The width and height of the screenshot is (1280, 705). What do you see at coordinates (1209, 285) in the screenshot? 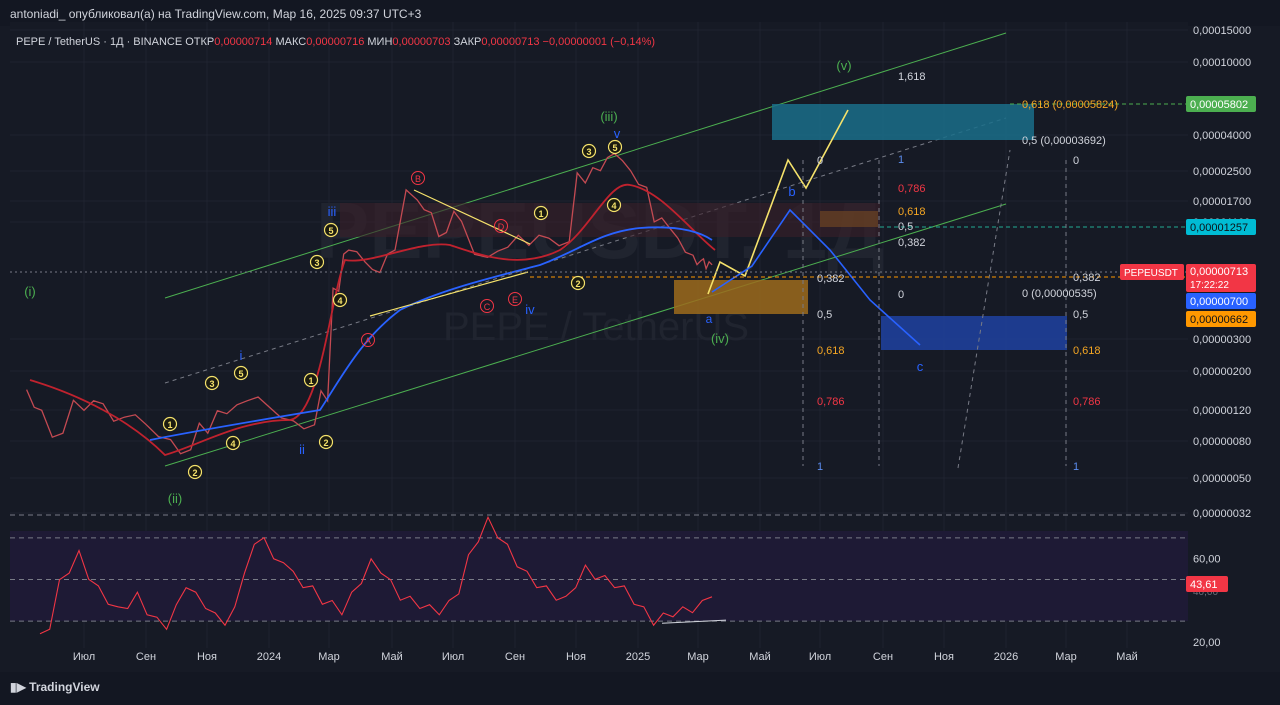
I see `tag-countdown: 17:22:22` at bounding box center [1209, 285].